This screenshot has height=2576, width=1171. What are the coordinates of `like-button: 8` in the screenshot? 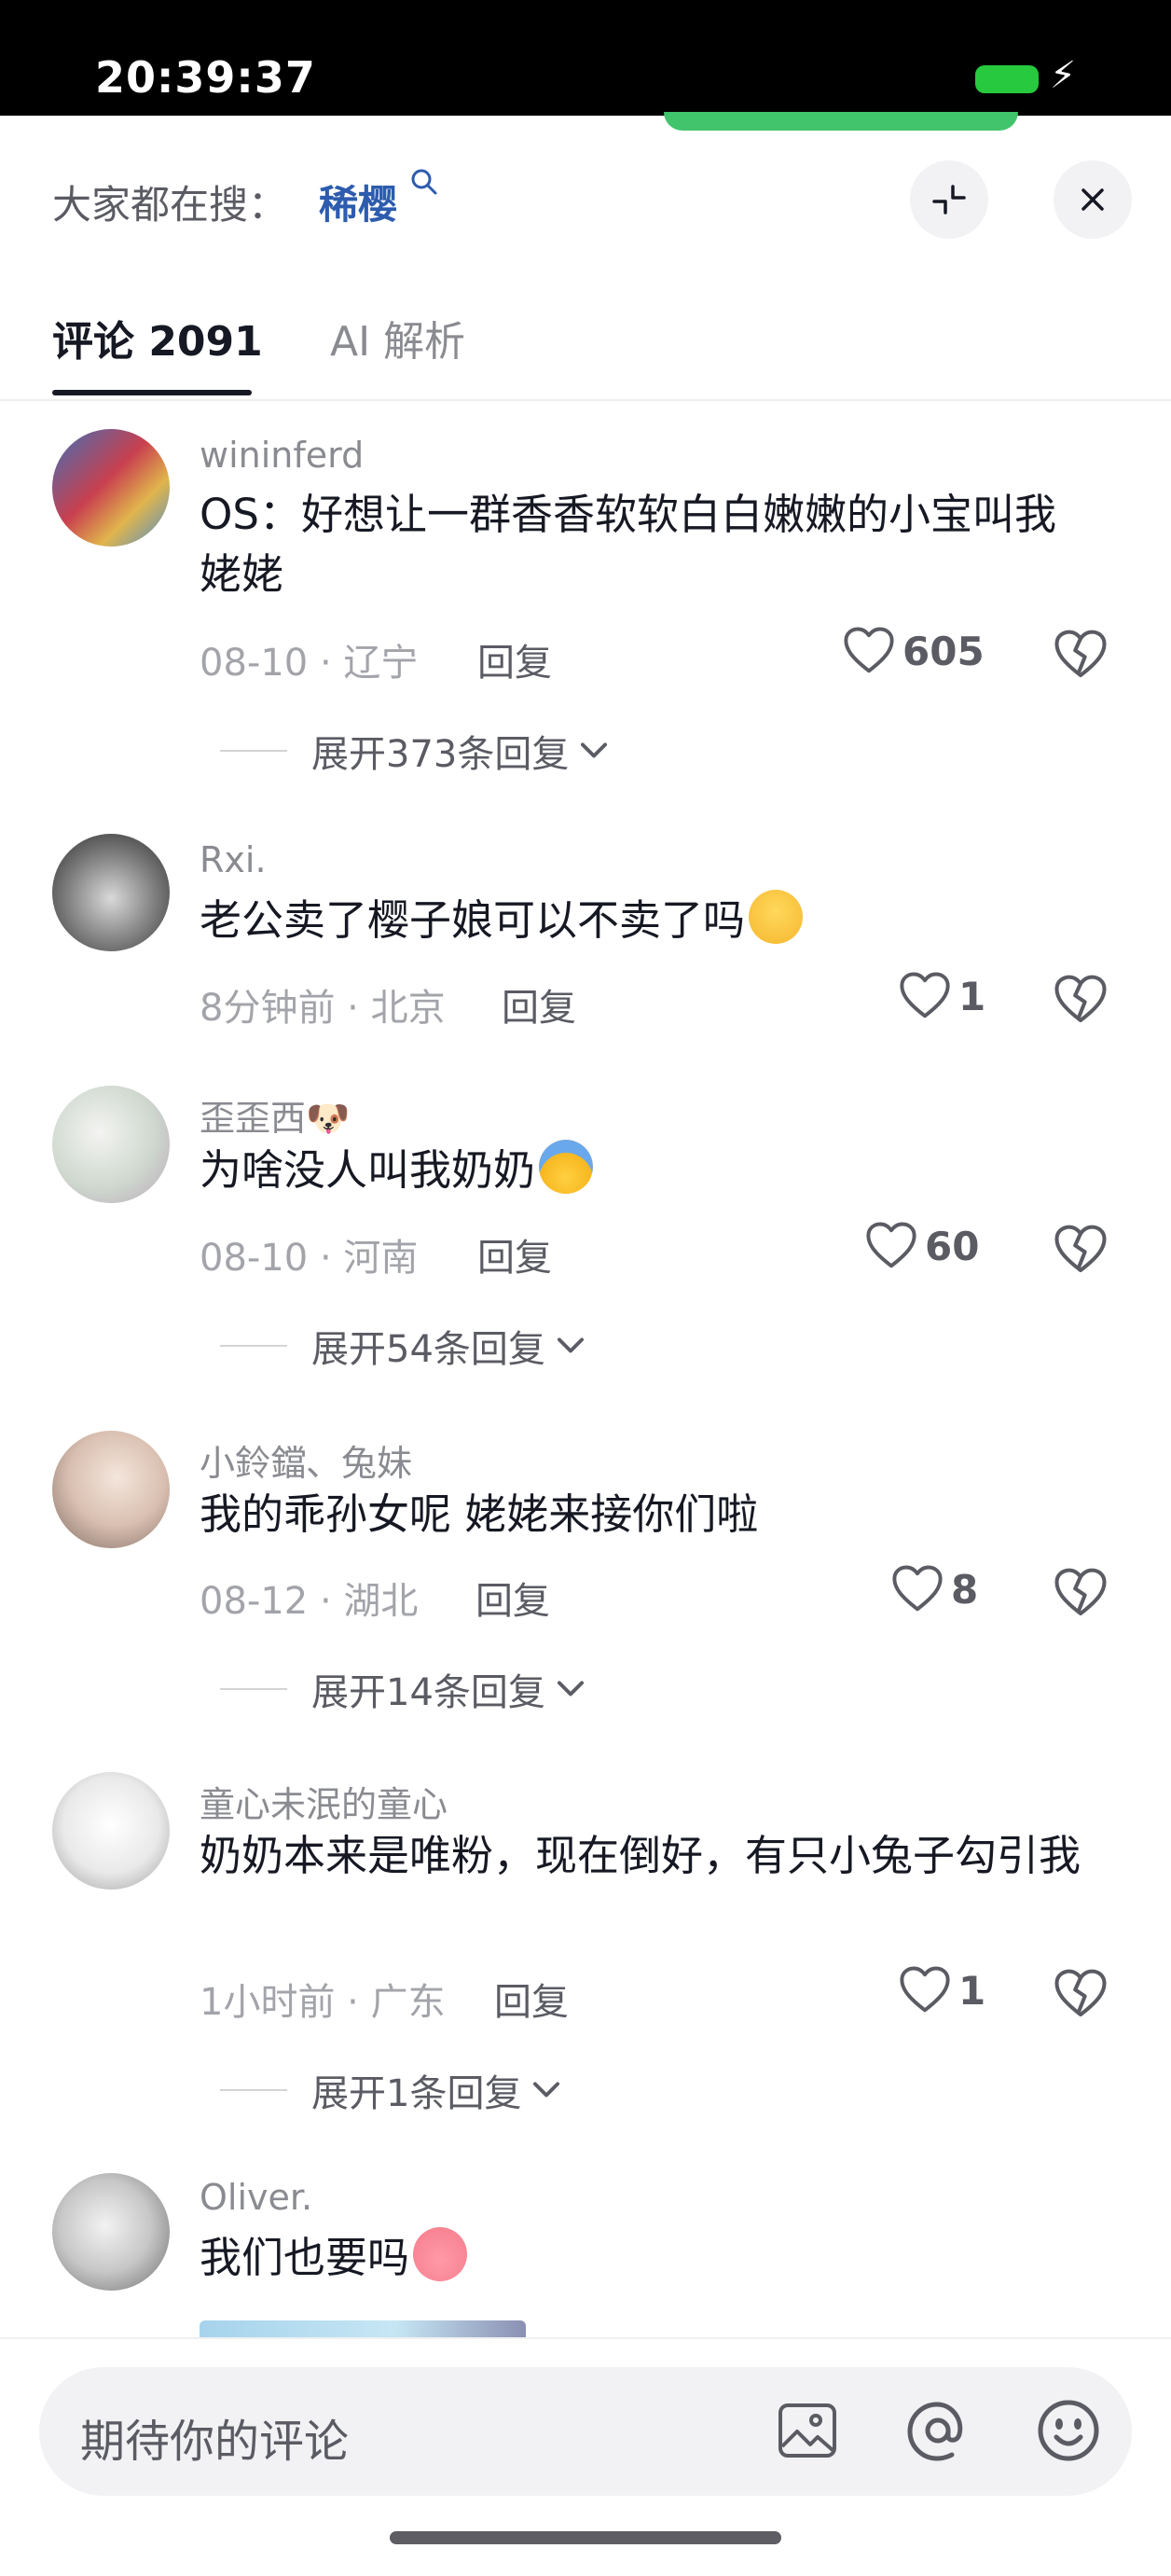 It's located at (934, 1589).